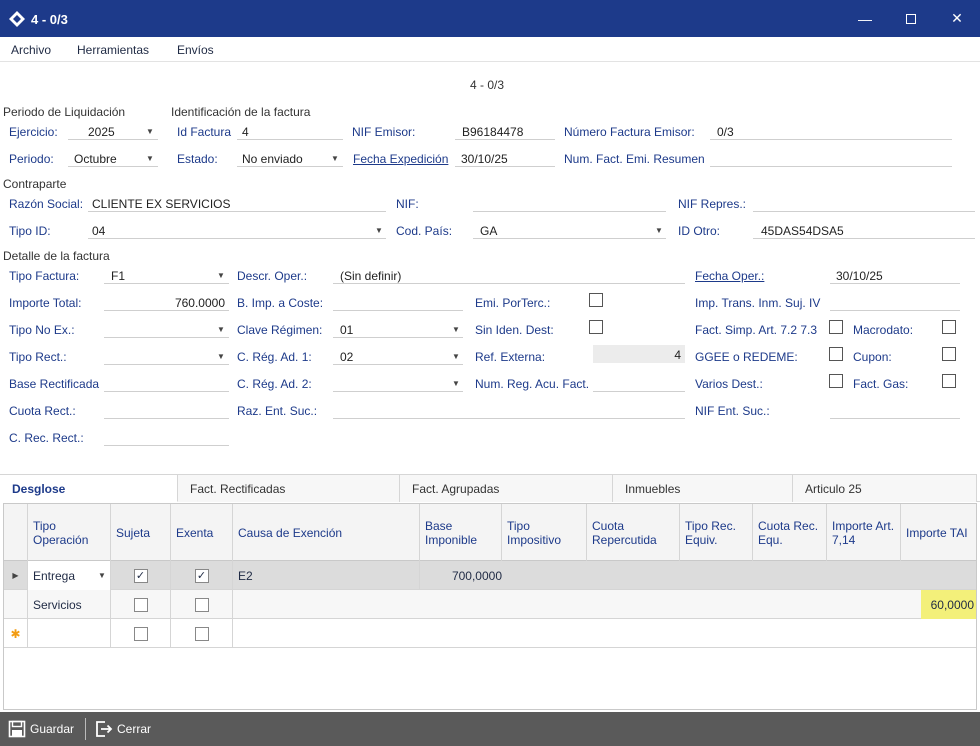 Image resolution: width=980 pixels, height=746 pixels. What do you see at coordinates (89, 488) in the screenshot?
I see `tab-desglose: Desglose` at bounding box center [89, 488].